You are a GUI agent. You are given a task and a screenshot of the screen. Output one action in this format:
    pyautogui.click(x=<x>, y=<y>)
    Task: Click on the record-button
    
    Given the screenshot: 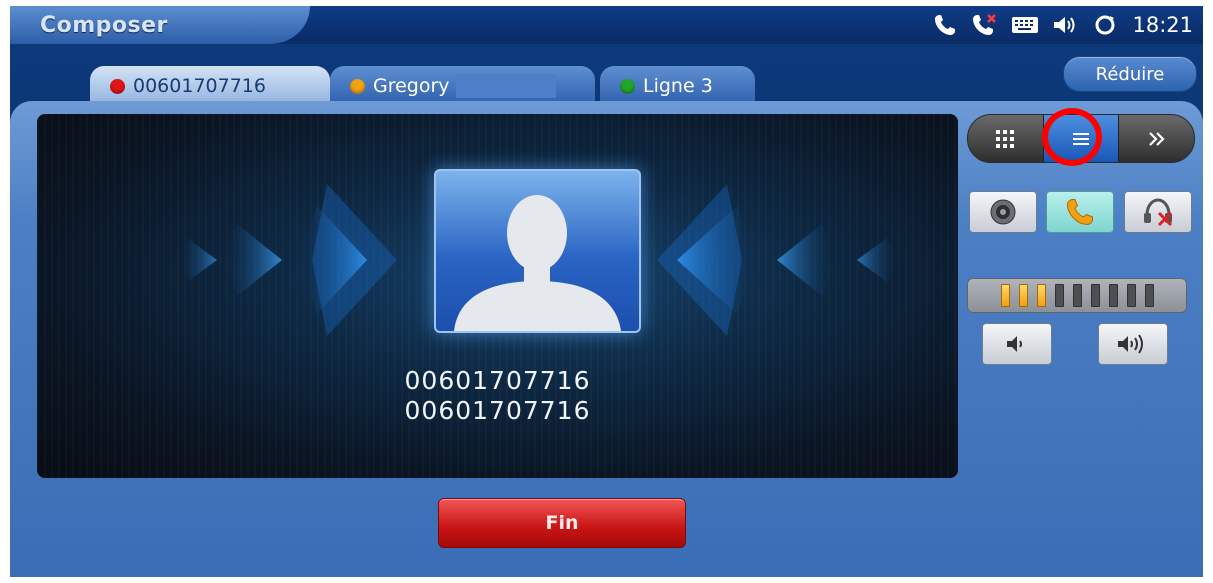 What is the action you would take?
    pyautogui.click(x=1003, y=212)
    